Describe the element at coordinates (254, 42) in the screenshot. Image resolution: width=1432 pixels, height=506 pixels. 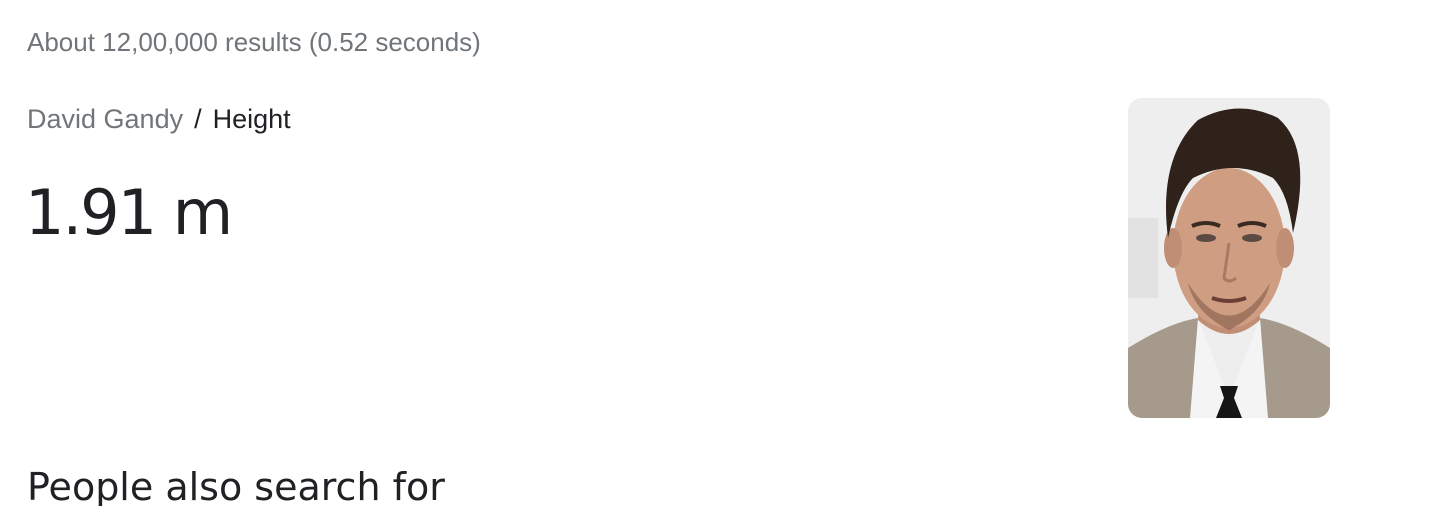
I see `result-stats: About 12,00,000 results (0.52 seconds)` at that location.